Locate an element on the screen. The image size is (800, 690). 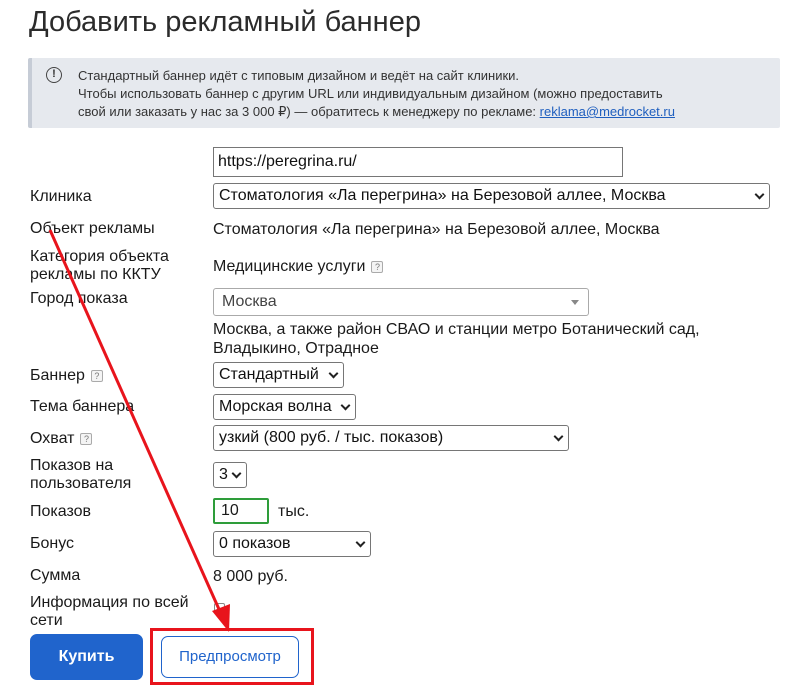
per-user-label: Показов на пользователя is located at coordinates (80, 475).